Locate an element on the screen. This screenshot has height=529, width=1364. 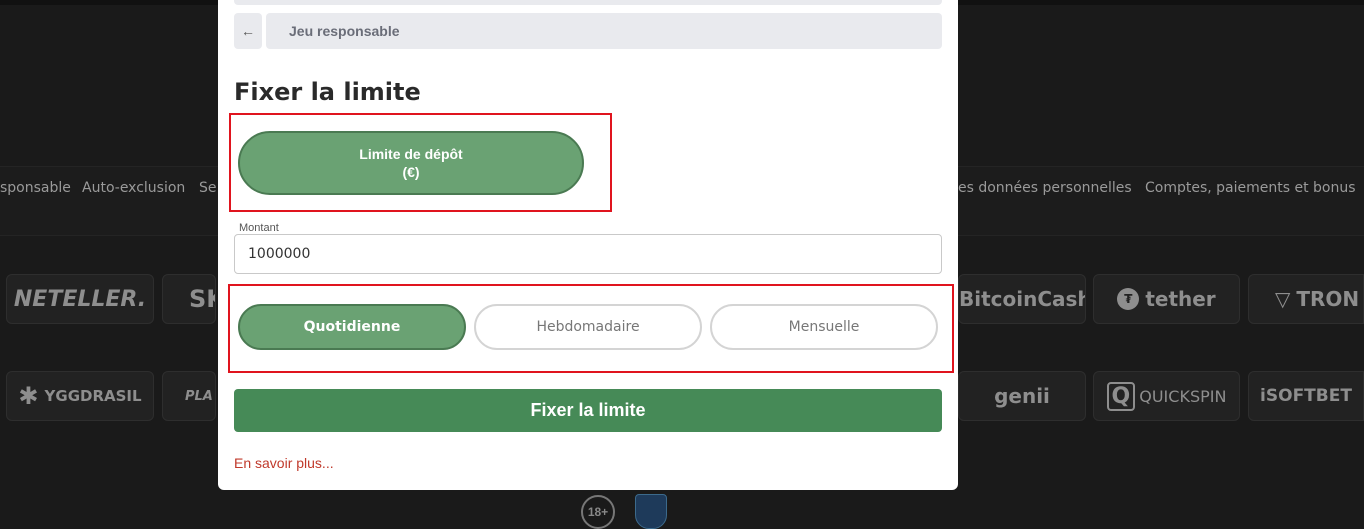
back-button: ← is located at coordinates (248, 31).